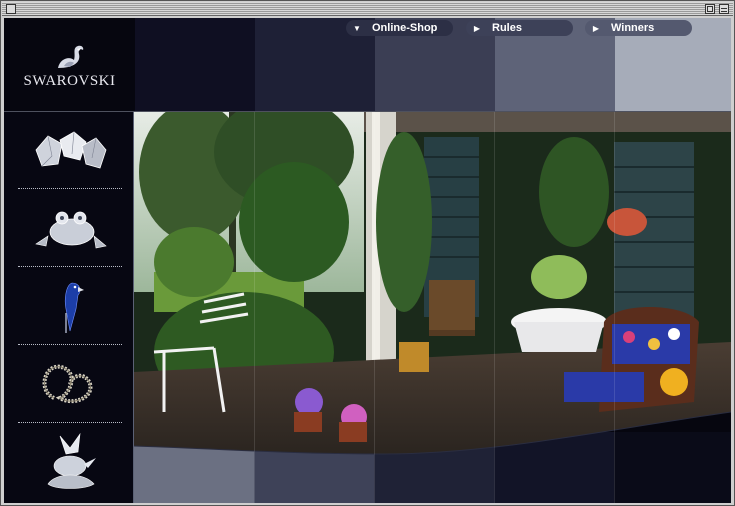 The height and width of the screenshot is (506, 735). Describe the element at coordinates (710, 9) in the screenshot. I see `zoom-box-icon` at that location.